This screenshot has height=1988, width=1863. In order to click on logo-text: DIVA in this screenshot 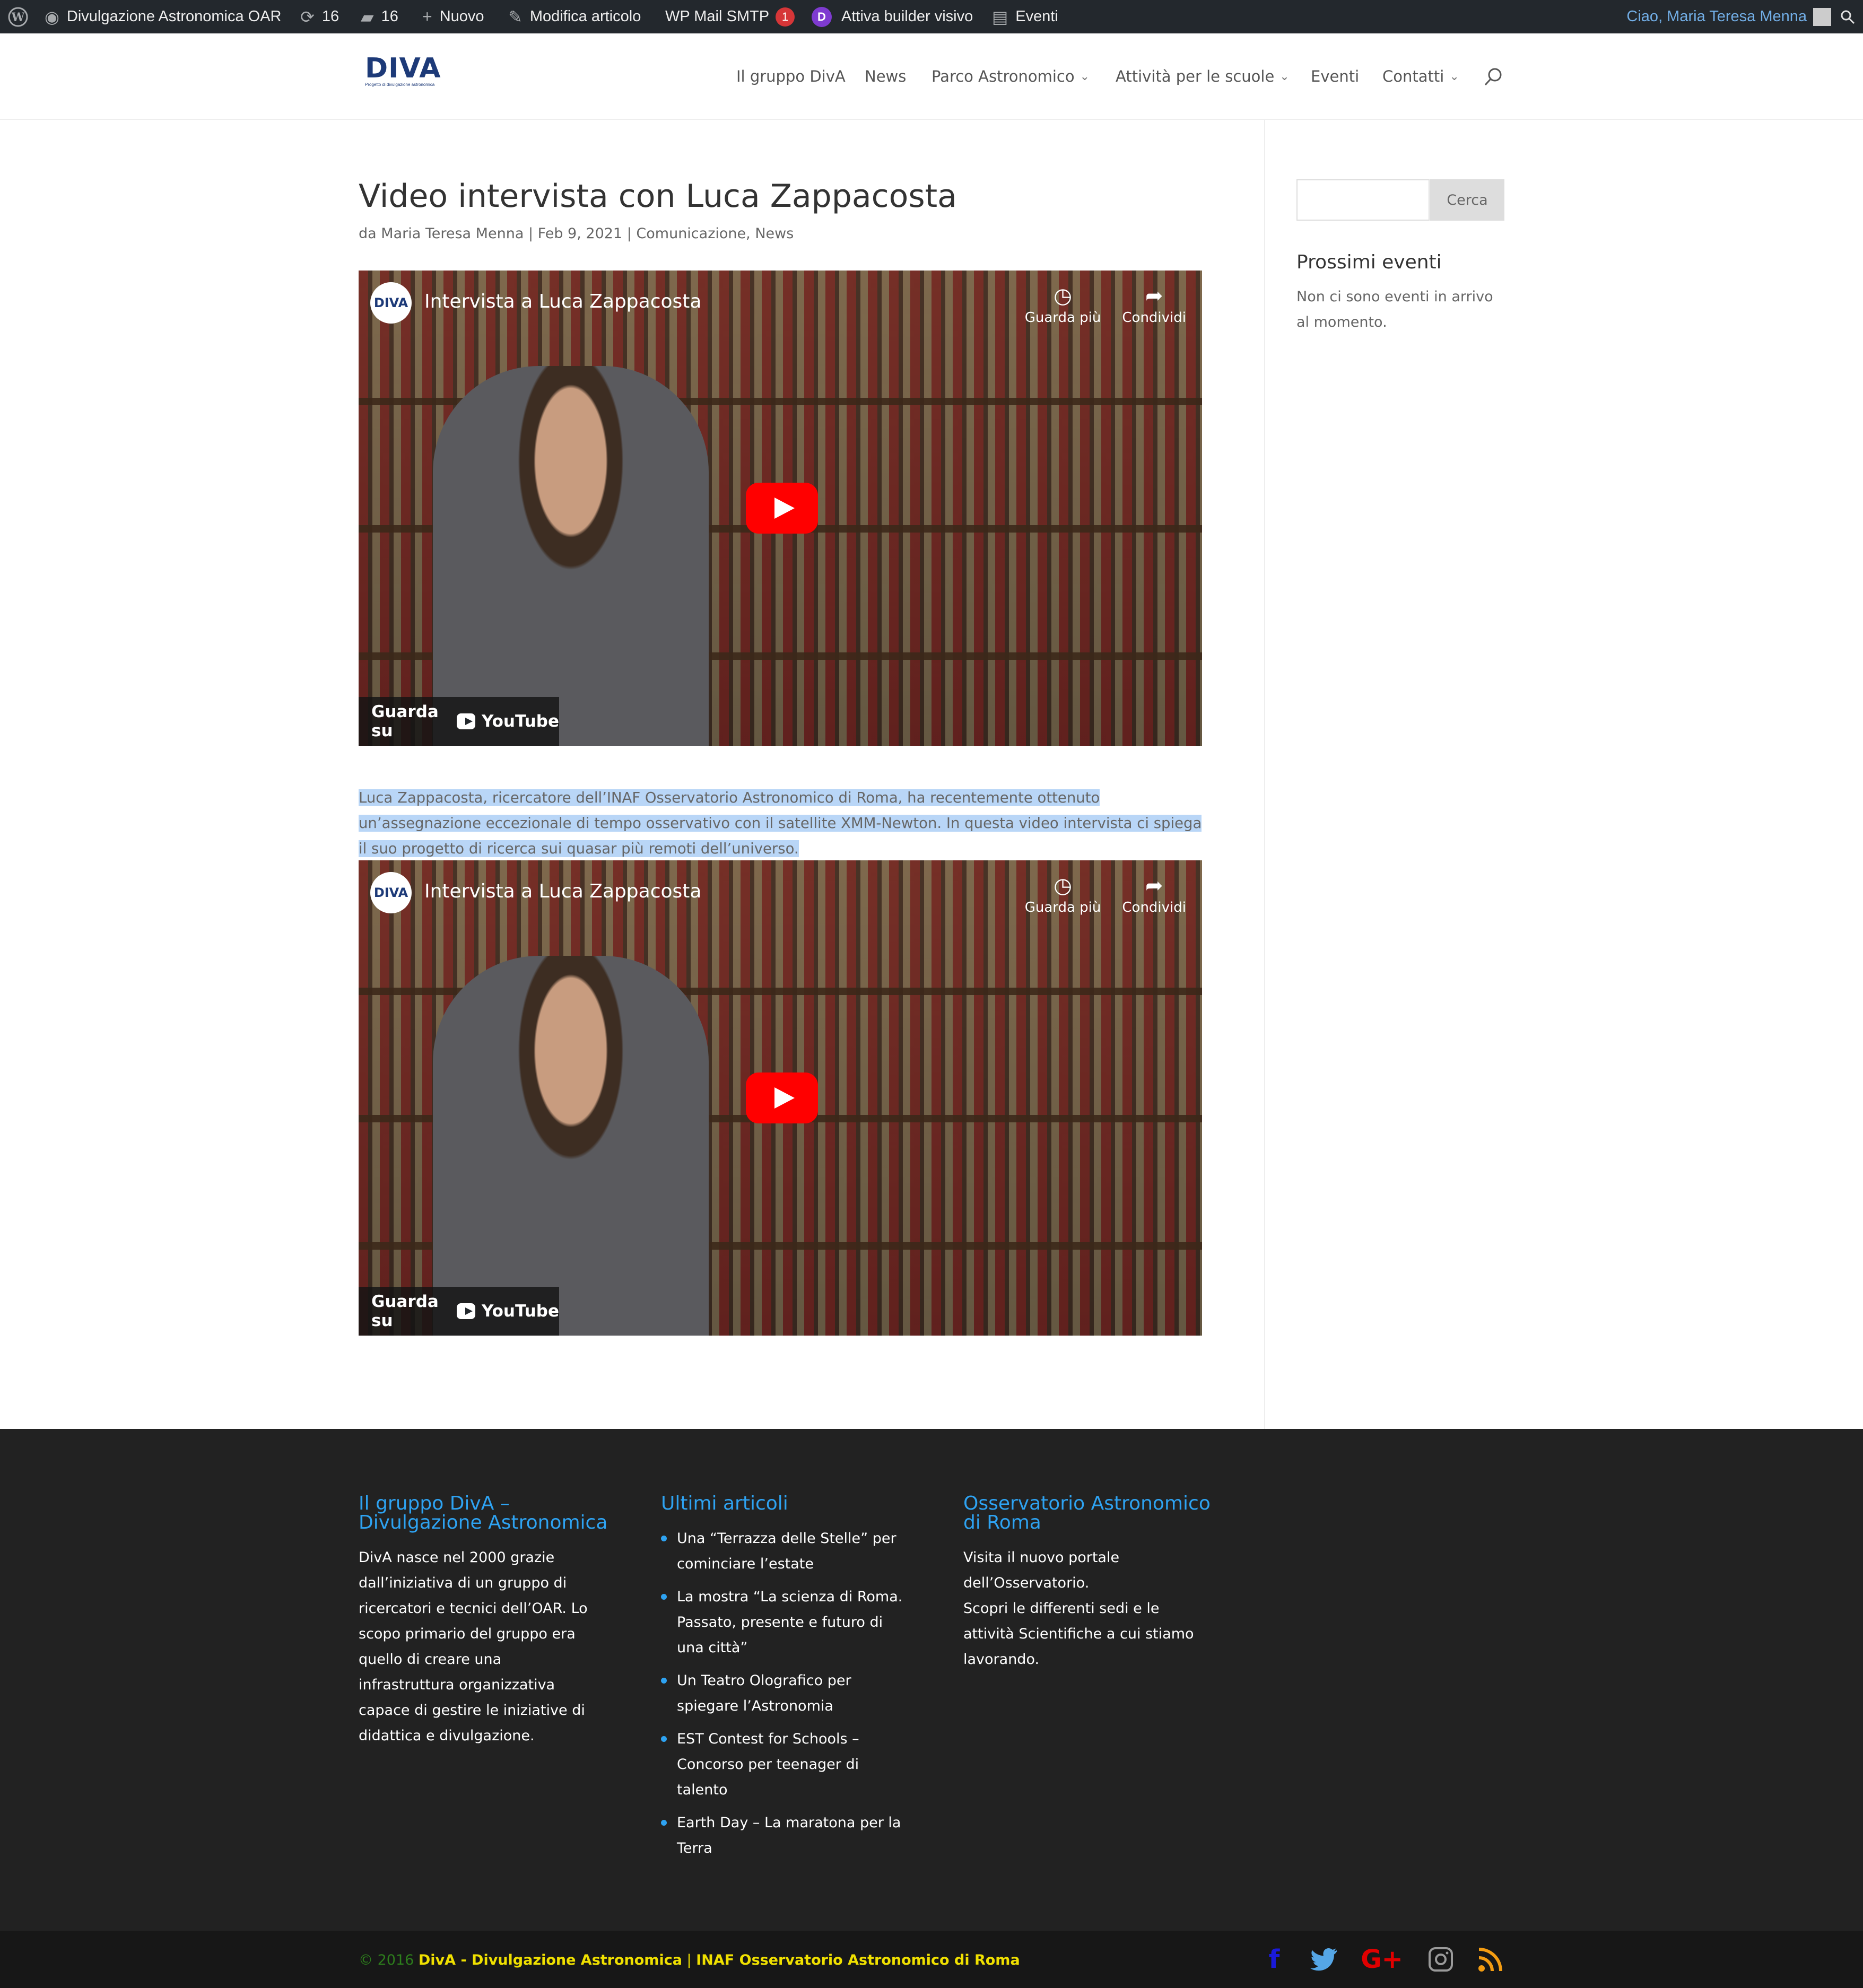, I will do `click(403, 68)`.